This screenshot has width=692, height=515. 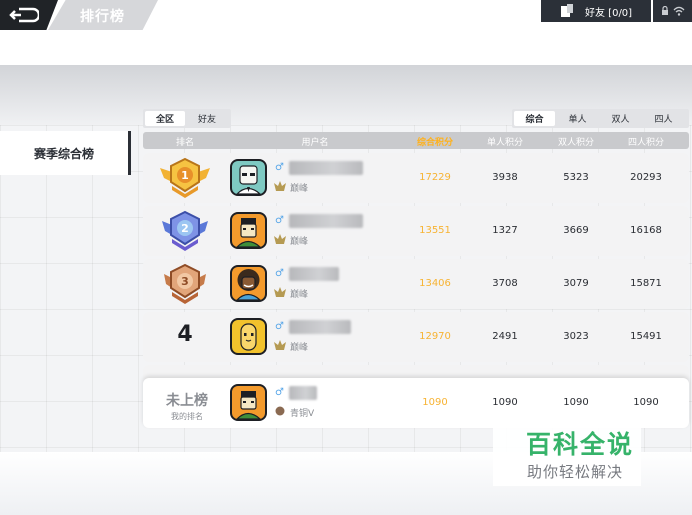 I want to click on page-title-tab: 排行榜, so click(x=103, y=15).